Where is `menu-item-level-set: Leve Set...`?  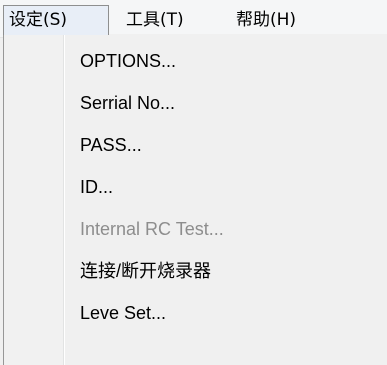
menu-item-level-set: Leve Set... is located at coordinates (195, 313).